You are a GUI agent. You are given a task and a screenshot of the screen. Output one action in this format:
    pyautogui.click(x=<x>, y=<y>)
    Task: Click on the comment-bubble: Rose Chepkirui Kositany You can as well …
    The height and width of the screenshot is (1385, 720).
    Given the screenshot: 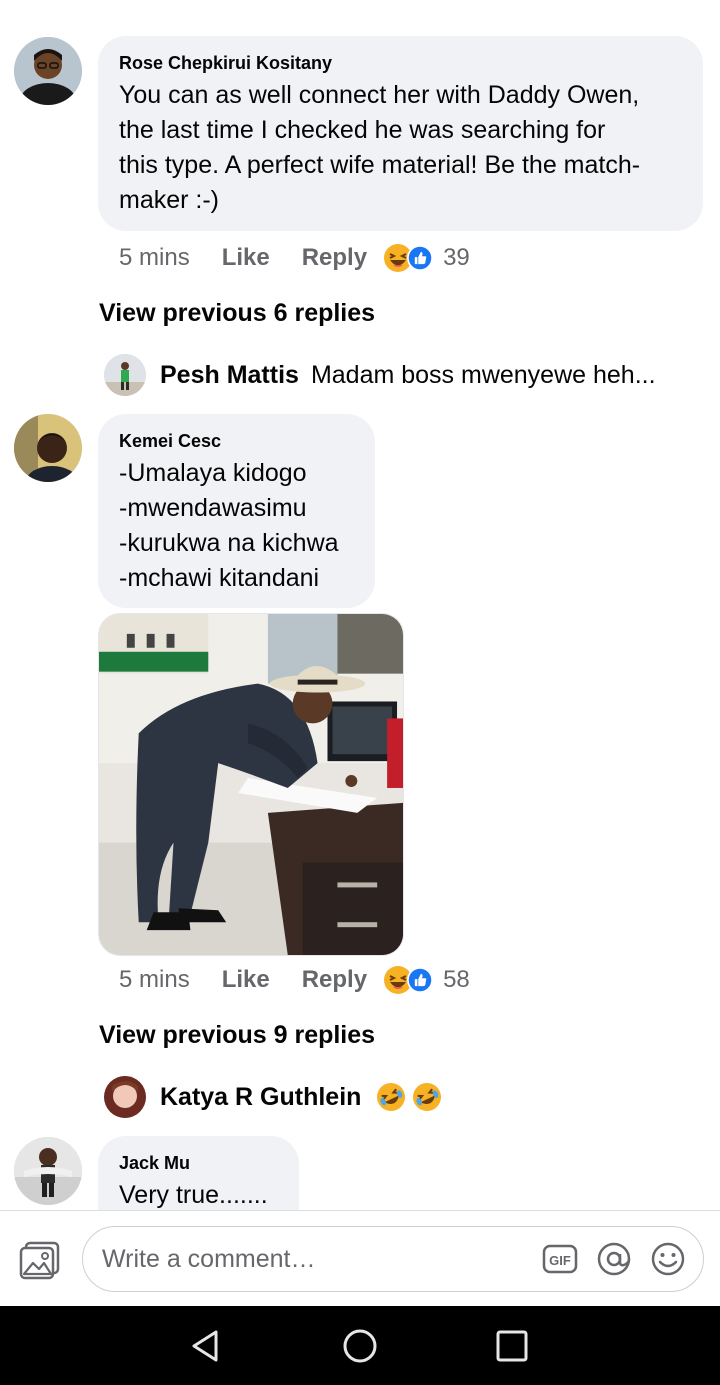 What is the action you would take?
    pyautogui.click(x=400, y=133)
    